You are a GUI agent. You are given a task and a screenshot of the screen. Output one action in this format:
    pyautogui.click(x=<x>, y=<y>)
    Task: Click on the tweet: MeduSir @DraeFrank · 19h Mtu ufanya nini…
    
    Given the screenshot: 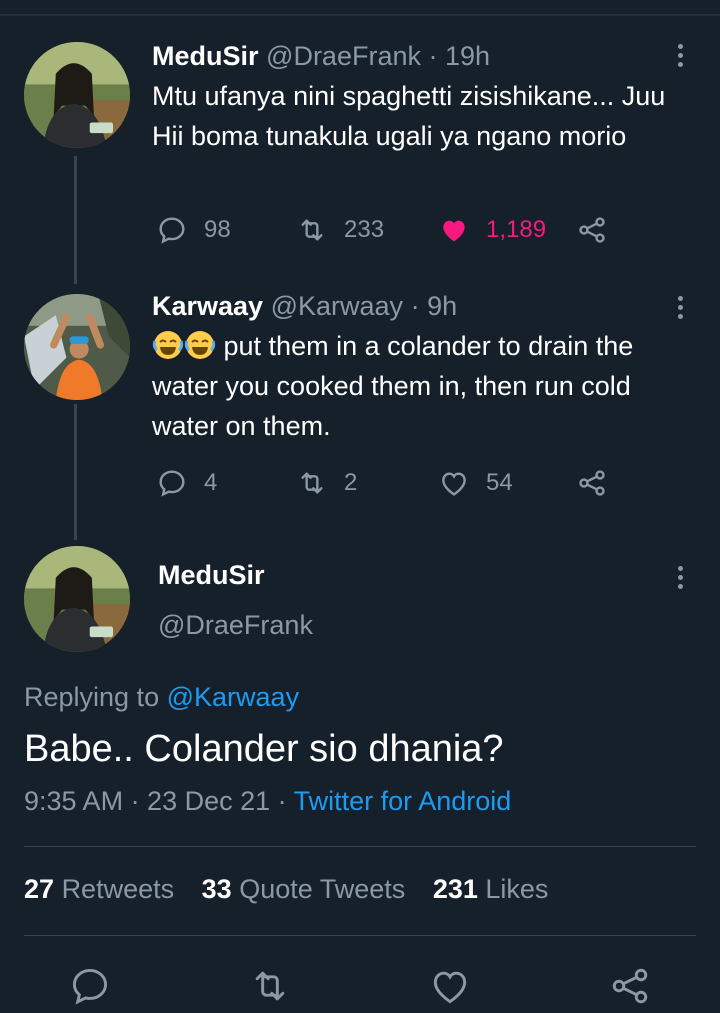 What is the action you would take?
    pyautogui.click(x=426, y=98)
    